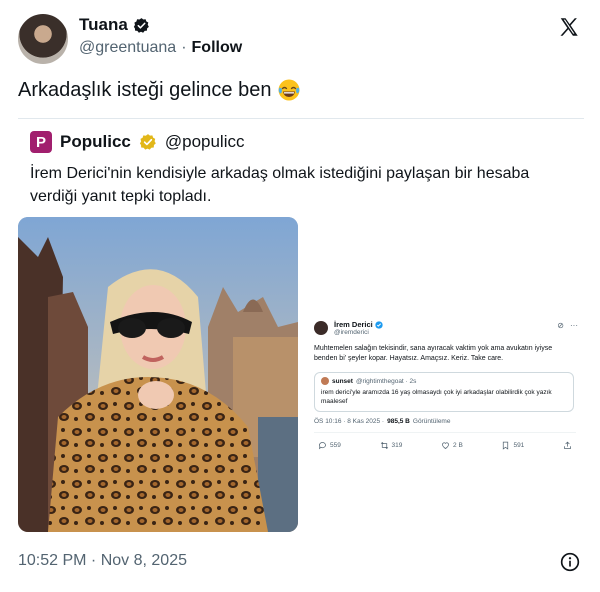 This screenshot has height=592, width=600. Describe the element at coordinates (141, 25) in the screenshot. I see `verified-badge-icon` at that location.